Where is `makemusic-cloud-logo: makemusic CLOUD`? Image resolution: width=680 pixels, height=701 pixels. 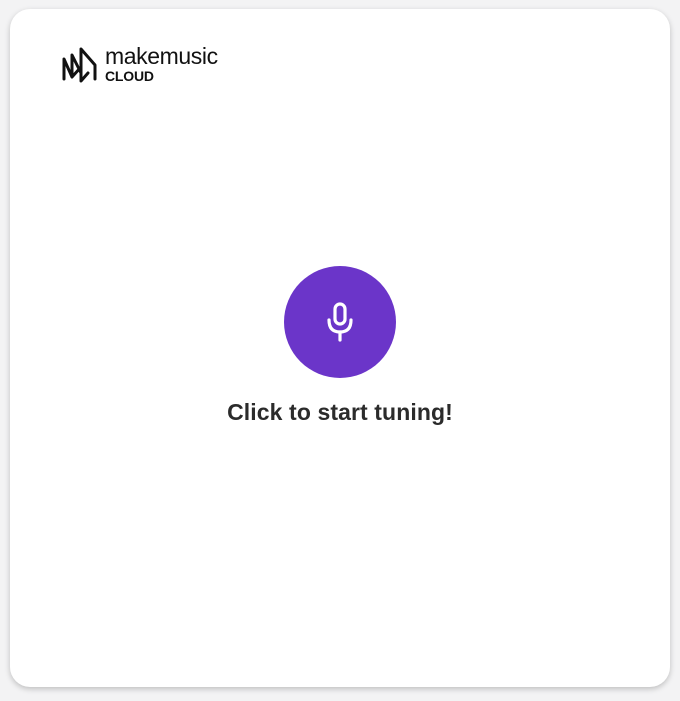
makemusic-cloud-logo: makemusic CLOUD is located at coordinates (139, 63).